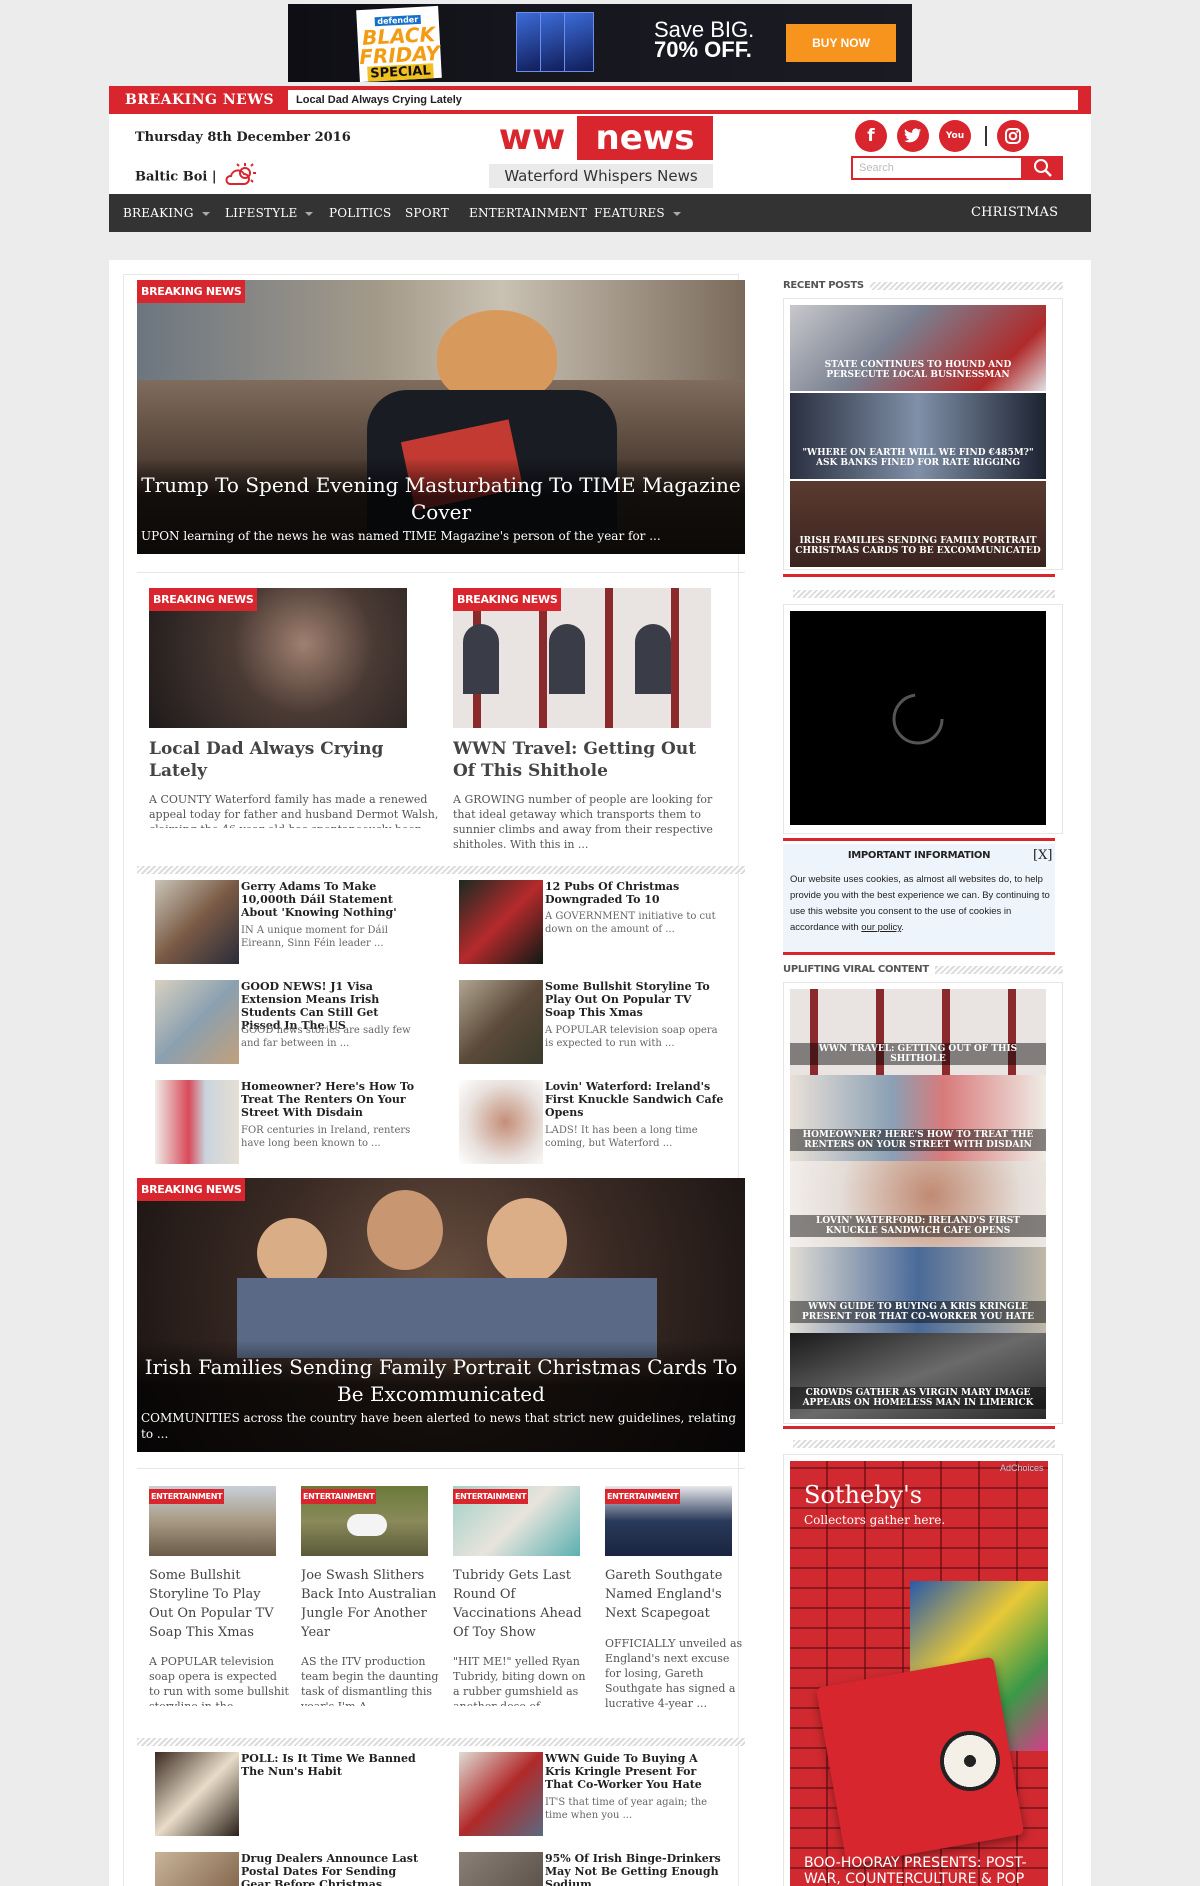 The image size is (1200, 1886). What do you see at coordinates (560, 43) in the screenshot?
I see `product-boxes-image` at bounding box center [560, 43].